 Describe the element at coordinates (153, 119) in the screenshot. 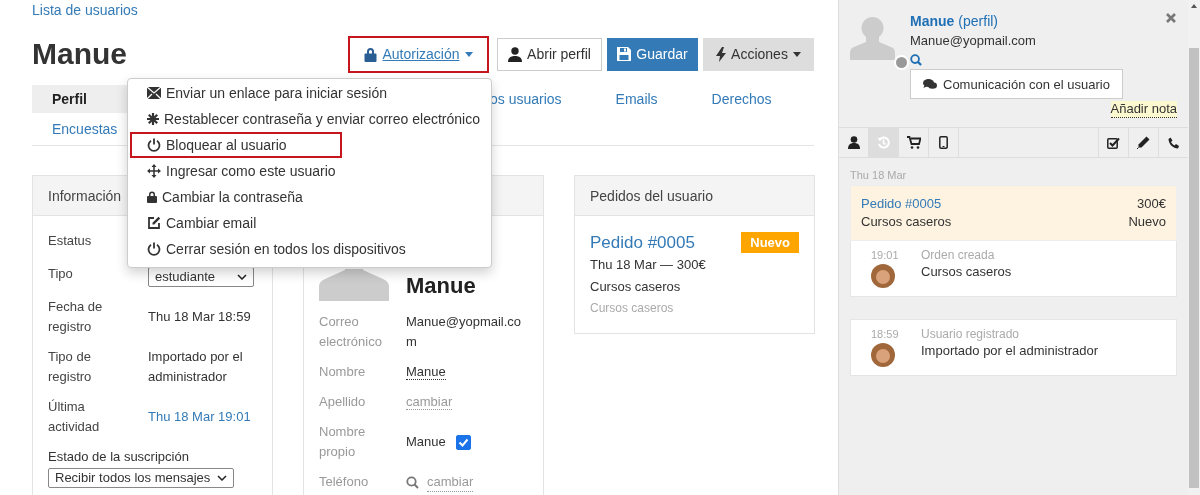

I see `asterisk-icon` at that location.